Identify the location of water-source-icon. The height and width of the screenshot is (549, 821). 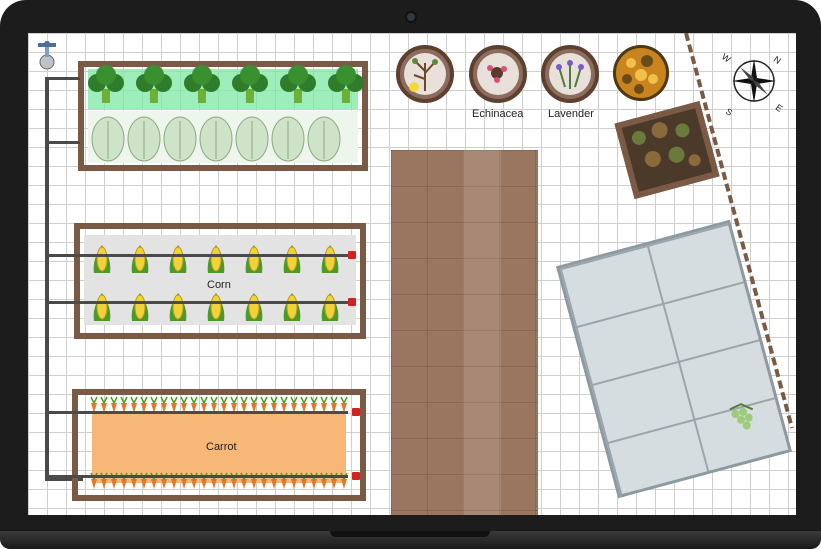
(47, 53).